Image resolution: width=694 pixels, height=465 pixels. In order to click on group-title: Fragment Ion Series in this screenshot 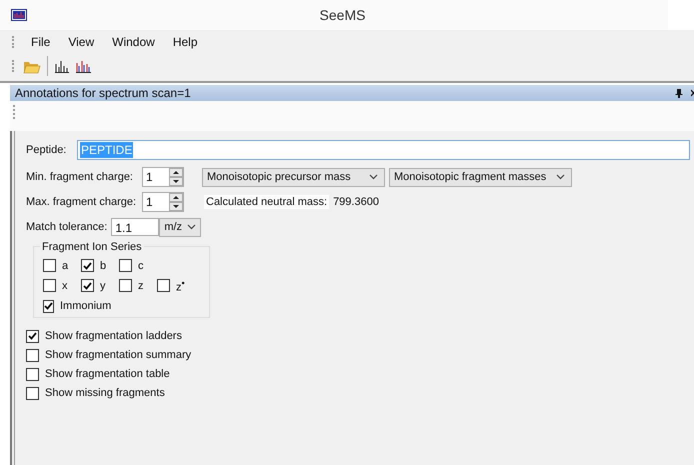, I will do `click(92, 247)`.